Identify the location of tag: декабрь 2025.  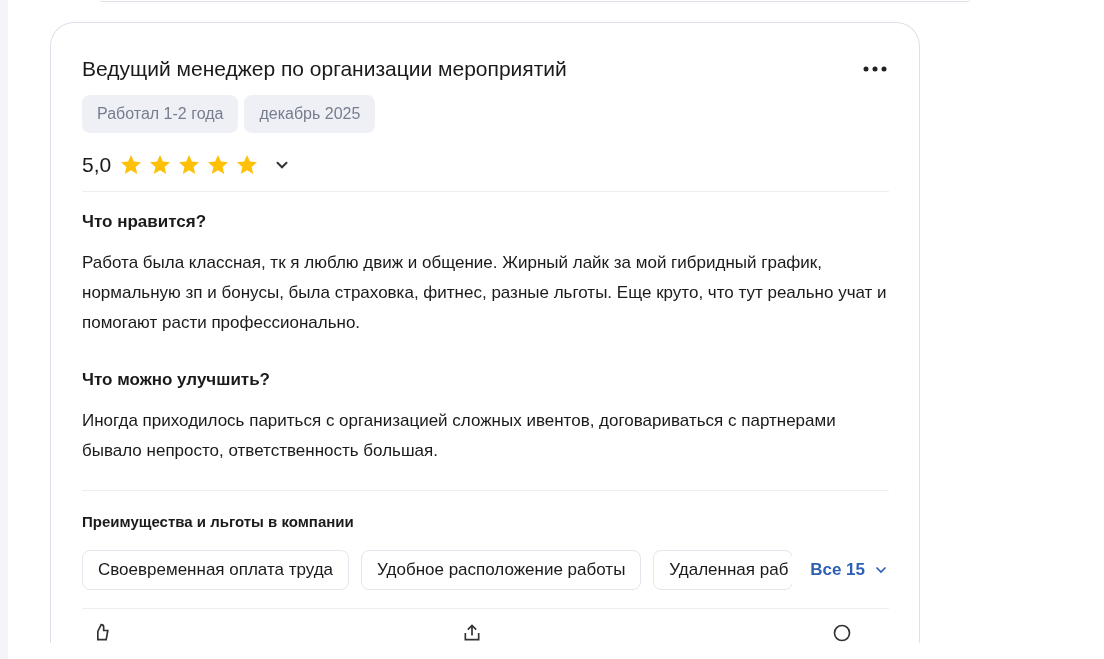
(310, 114).